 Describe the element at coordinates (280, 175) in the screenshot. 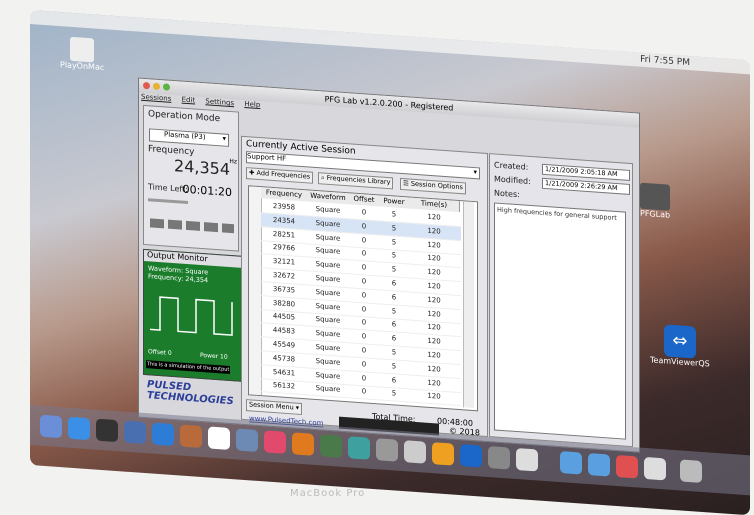

I see `add-frequencies-button: ✚ Add Frequencies` at that location.